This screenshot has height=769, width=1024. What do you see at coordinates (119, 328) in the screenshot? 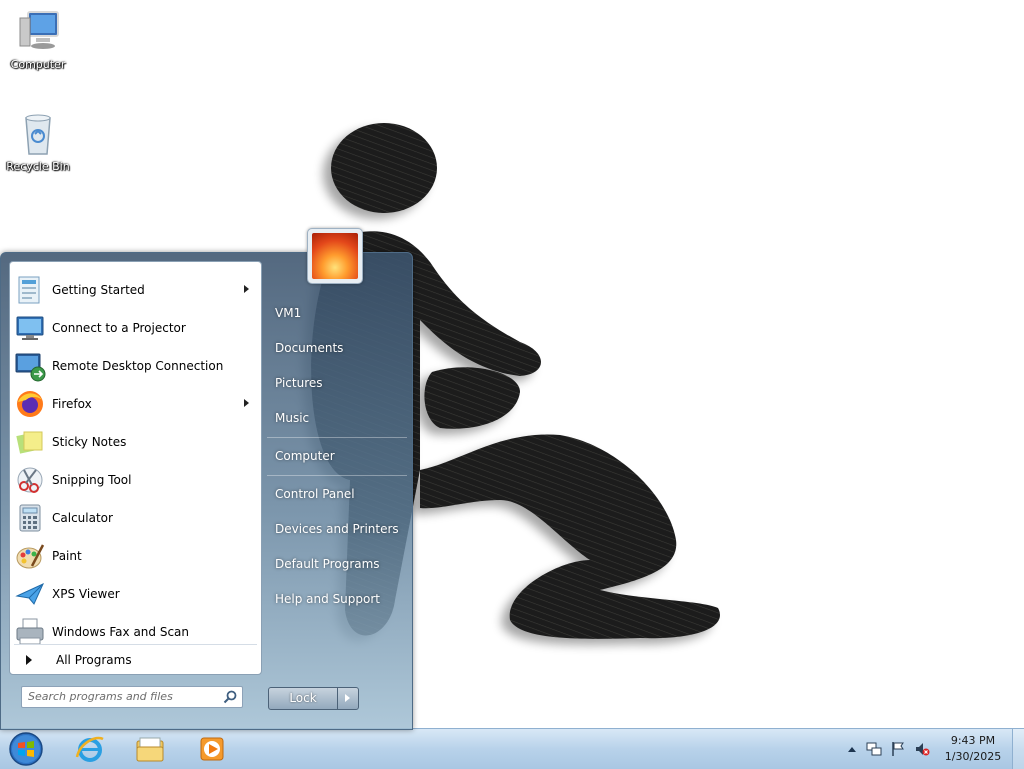
I see `program-label: Connect to a Projector` at bounding box center [119, 328].